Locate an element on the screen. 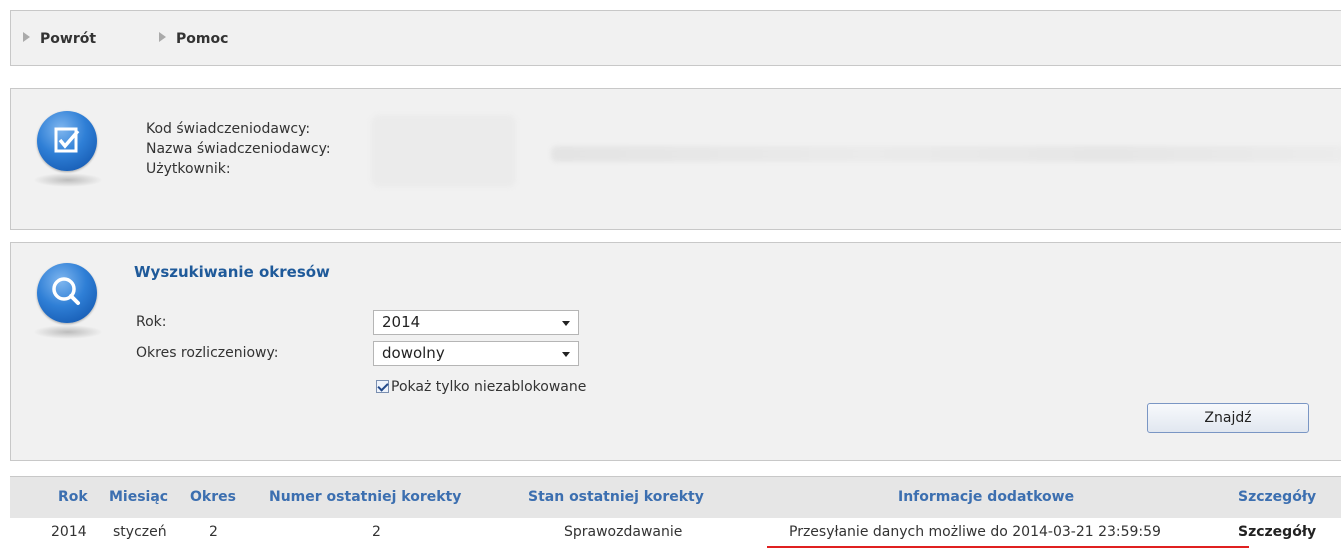 The image size is (1341, 552). search-title: Wyszukiwanie okresów is located at coordinates (232, 272).